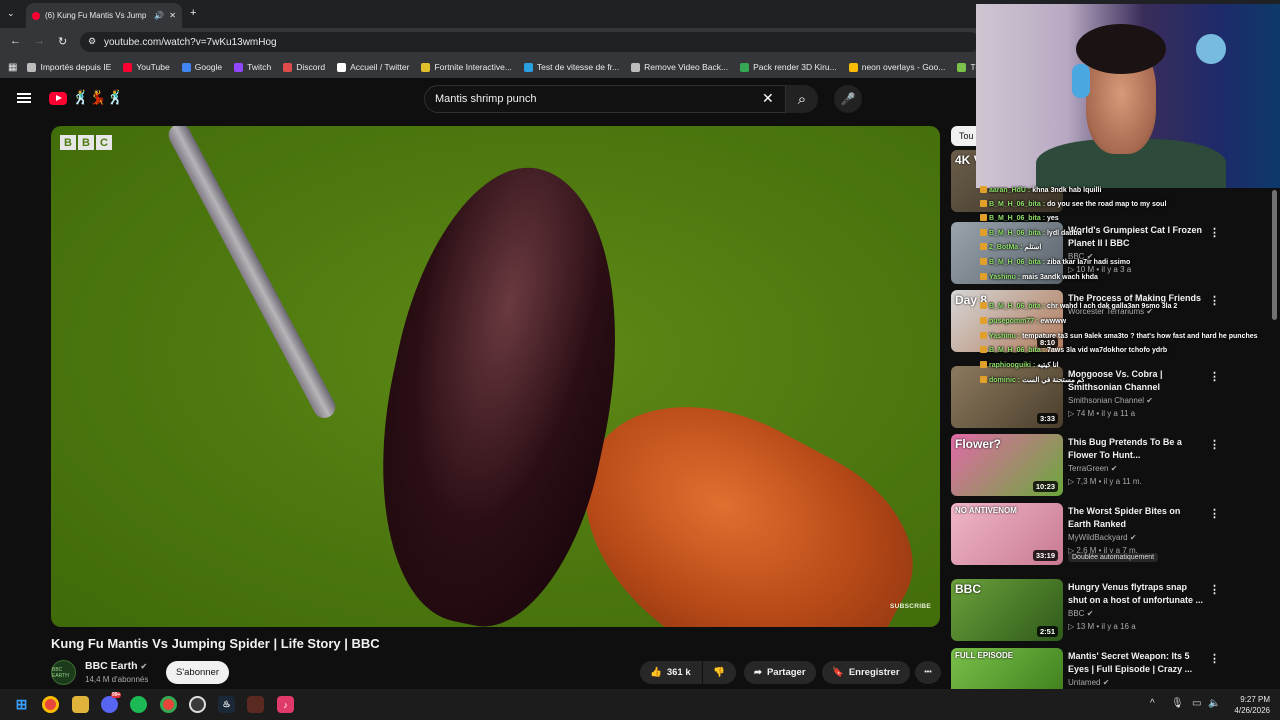 Image resolution: width=1280 pixels, height=720 pixels. Describe the element at coordinates (1081, 81) in the screenshot. I see `headset-shape` at that location.